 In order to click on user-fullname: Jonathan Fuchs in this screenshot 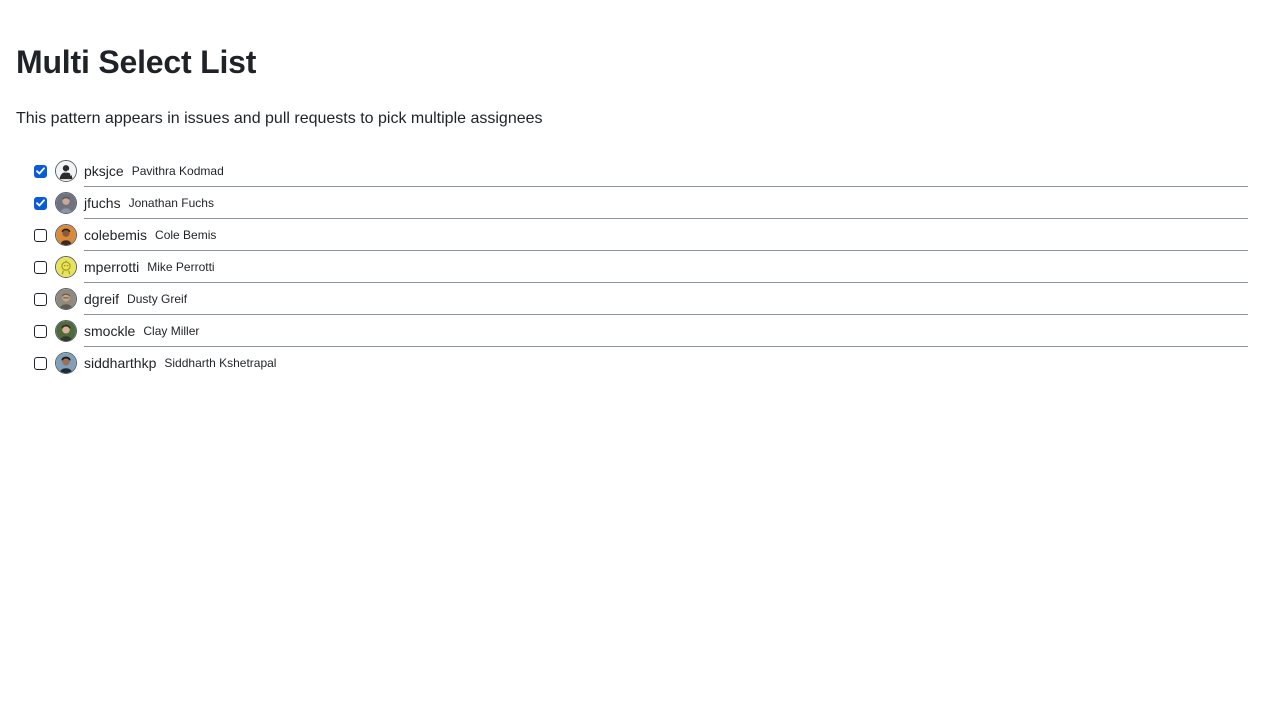, I will do `click(171, 203)`.